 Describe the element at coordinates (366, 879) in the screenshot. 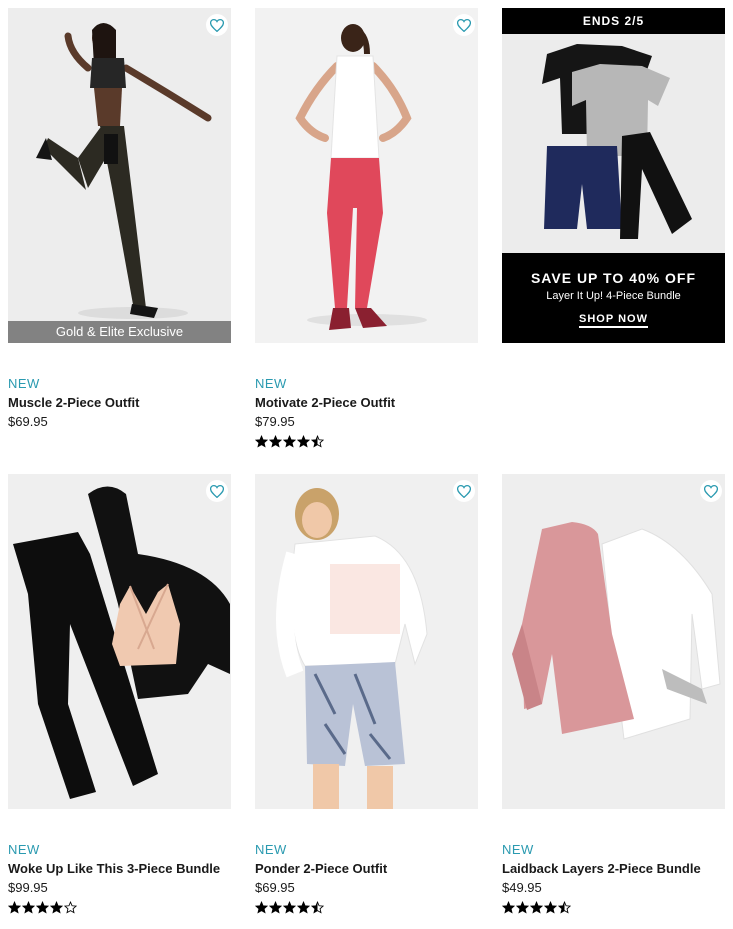

I see `product-info: NEW Ponder 2-Piece Outfit $69.95` at that location.